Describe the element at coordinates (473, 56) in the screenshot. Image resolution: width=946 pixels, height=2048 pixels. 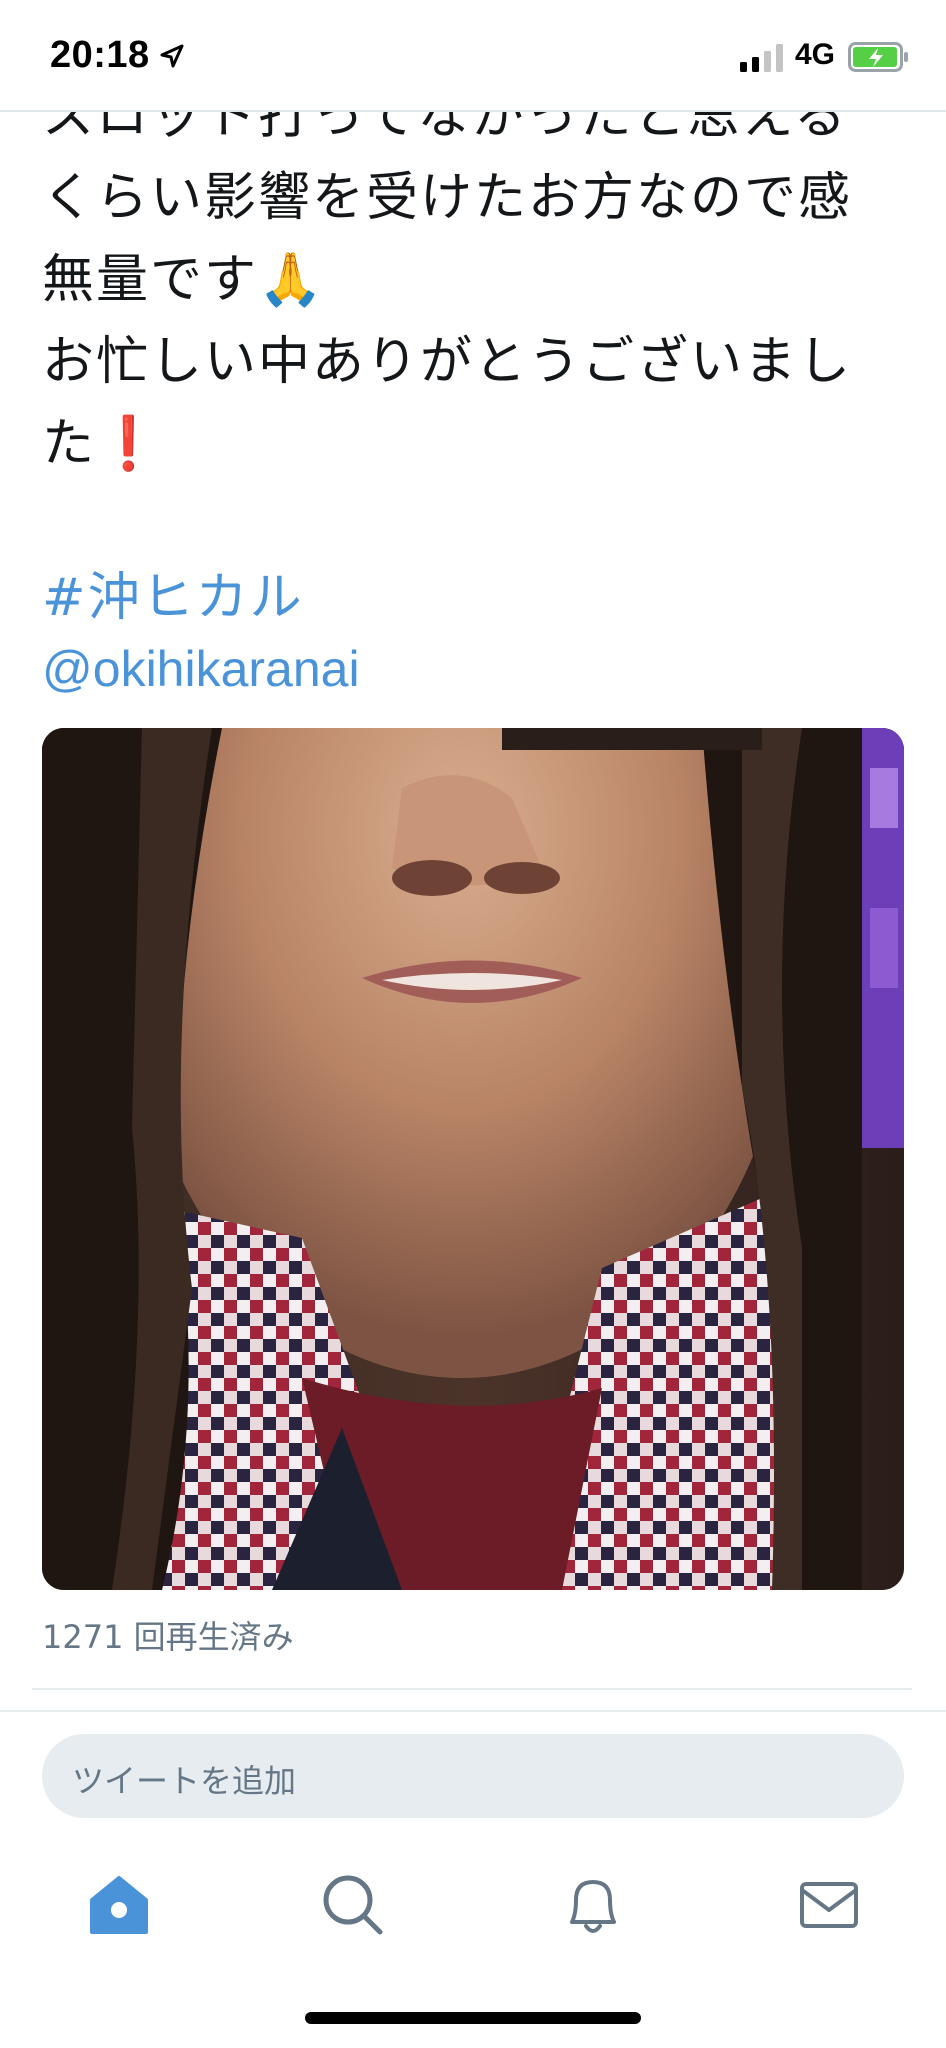
I see `status-bar: 20:18 4G` at that location.